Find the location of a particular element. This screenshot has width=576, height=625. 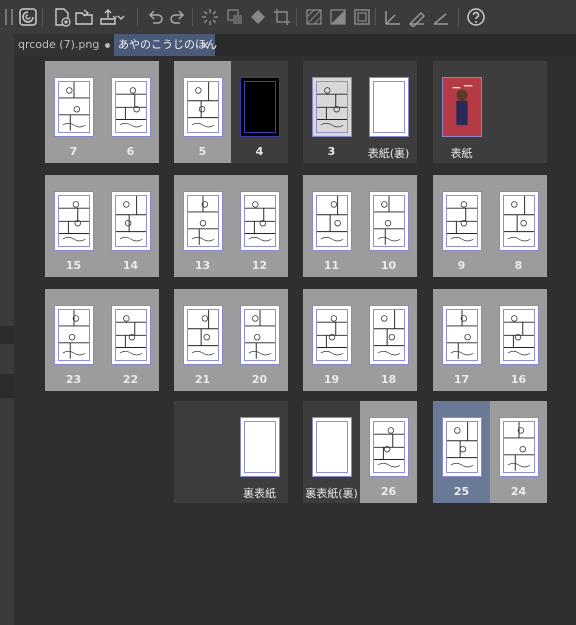

toolbar-separator is located at coordinates (375, 17).